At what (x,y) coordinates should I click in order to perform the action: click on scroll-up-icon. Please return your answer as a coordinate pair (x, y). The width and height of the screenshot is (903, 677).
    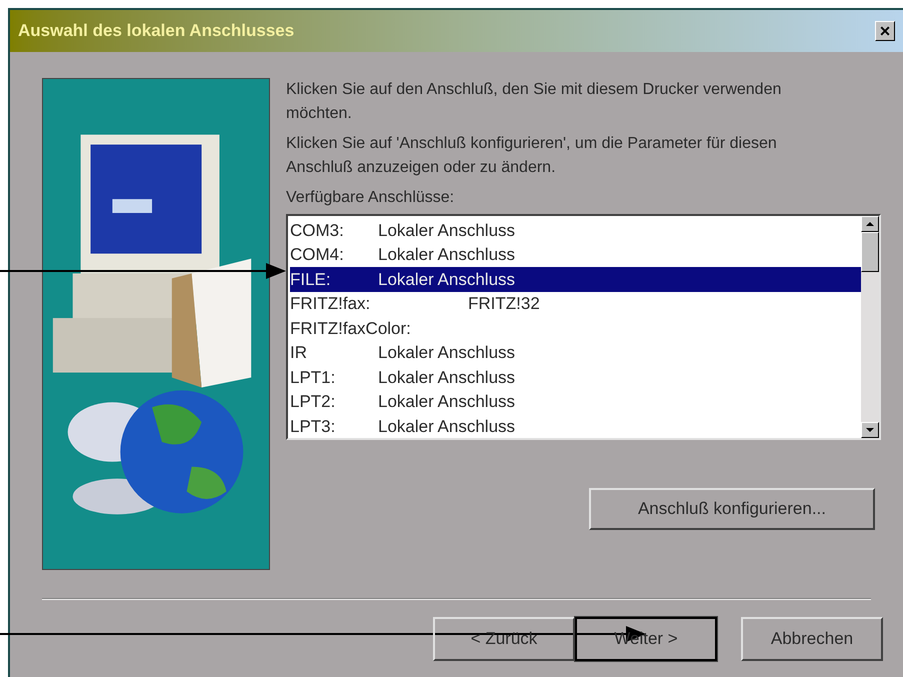
    Looking at the image, I should click on (870, 224).